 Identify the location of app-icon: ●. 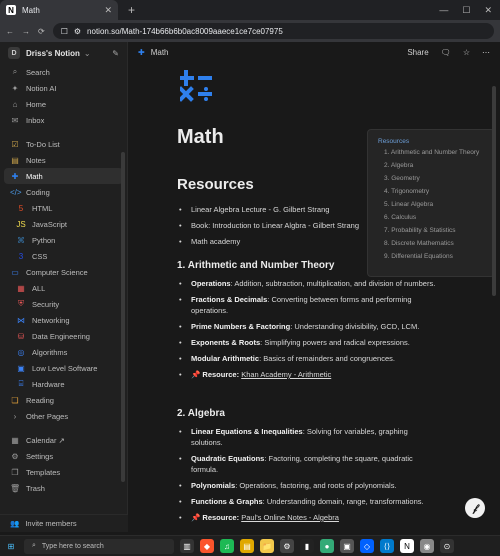
(327, 546).